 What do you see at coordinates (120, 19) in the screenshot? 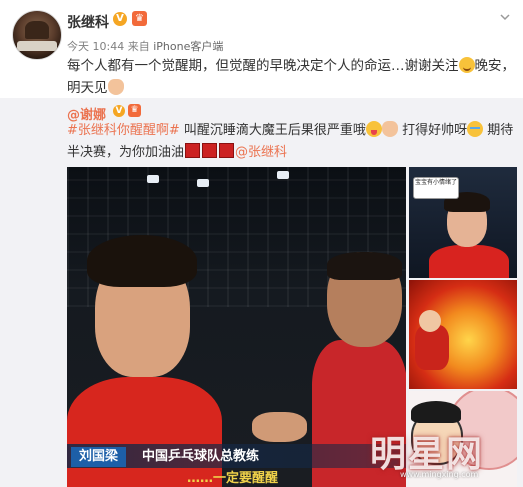
I see `verified-badge-icon: V` at bounding box center [120, 19].